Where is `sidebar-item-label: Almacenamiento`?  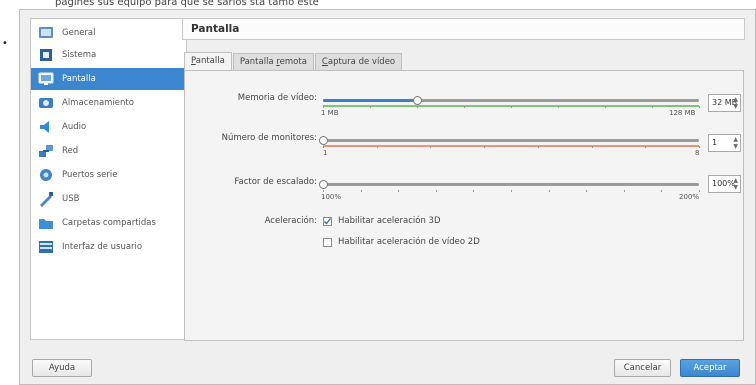 sidebar-item-label: Almacenamiento is located at coordinates (98, 103).